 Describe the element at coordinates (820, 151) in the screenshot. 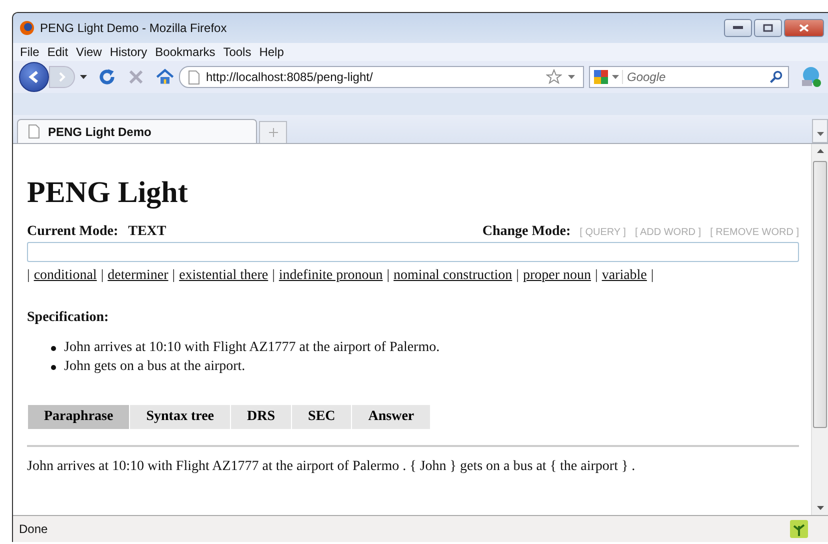

I see `scroll-up-icon` at that location.